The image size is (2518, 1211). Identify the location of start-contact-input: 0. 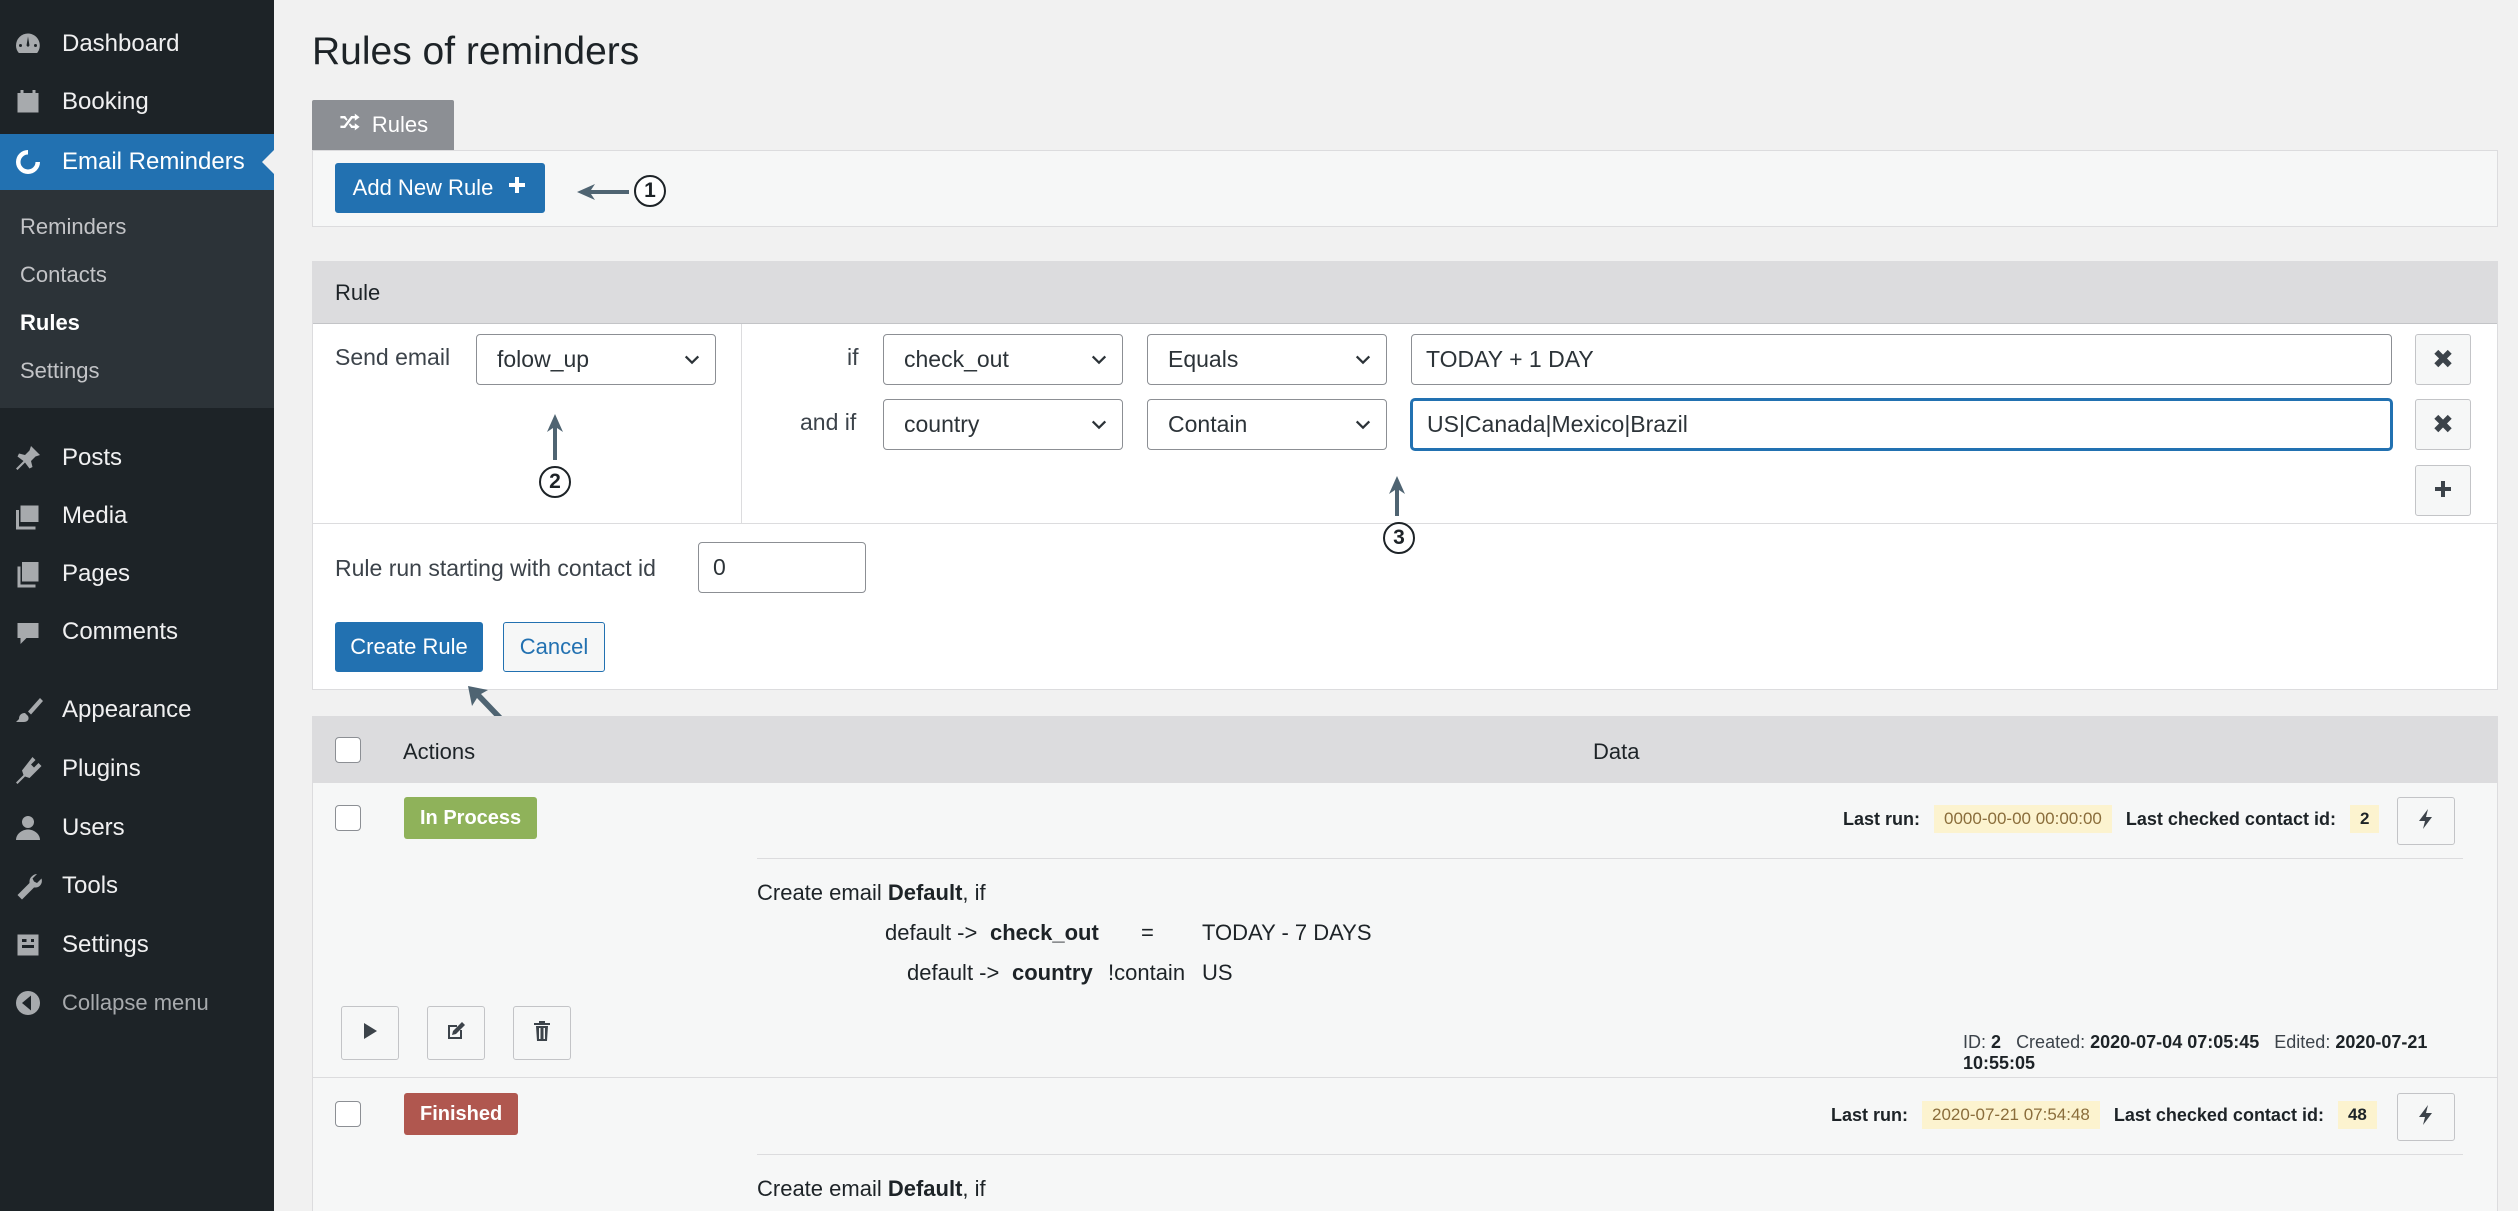
(782, 567).